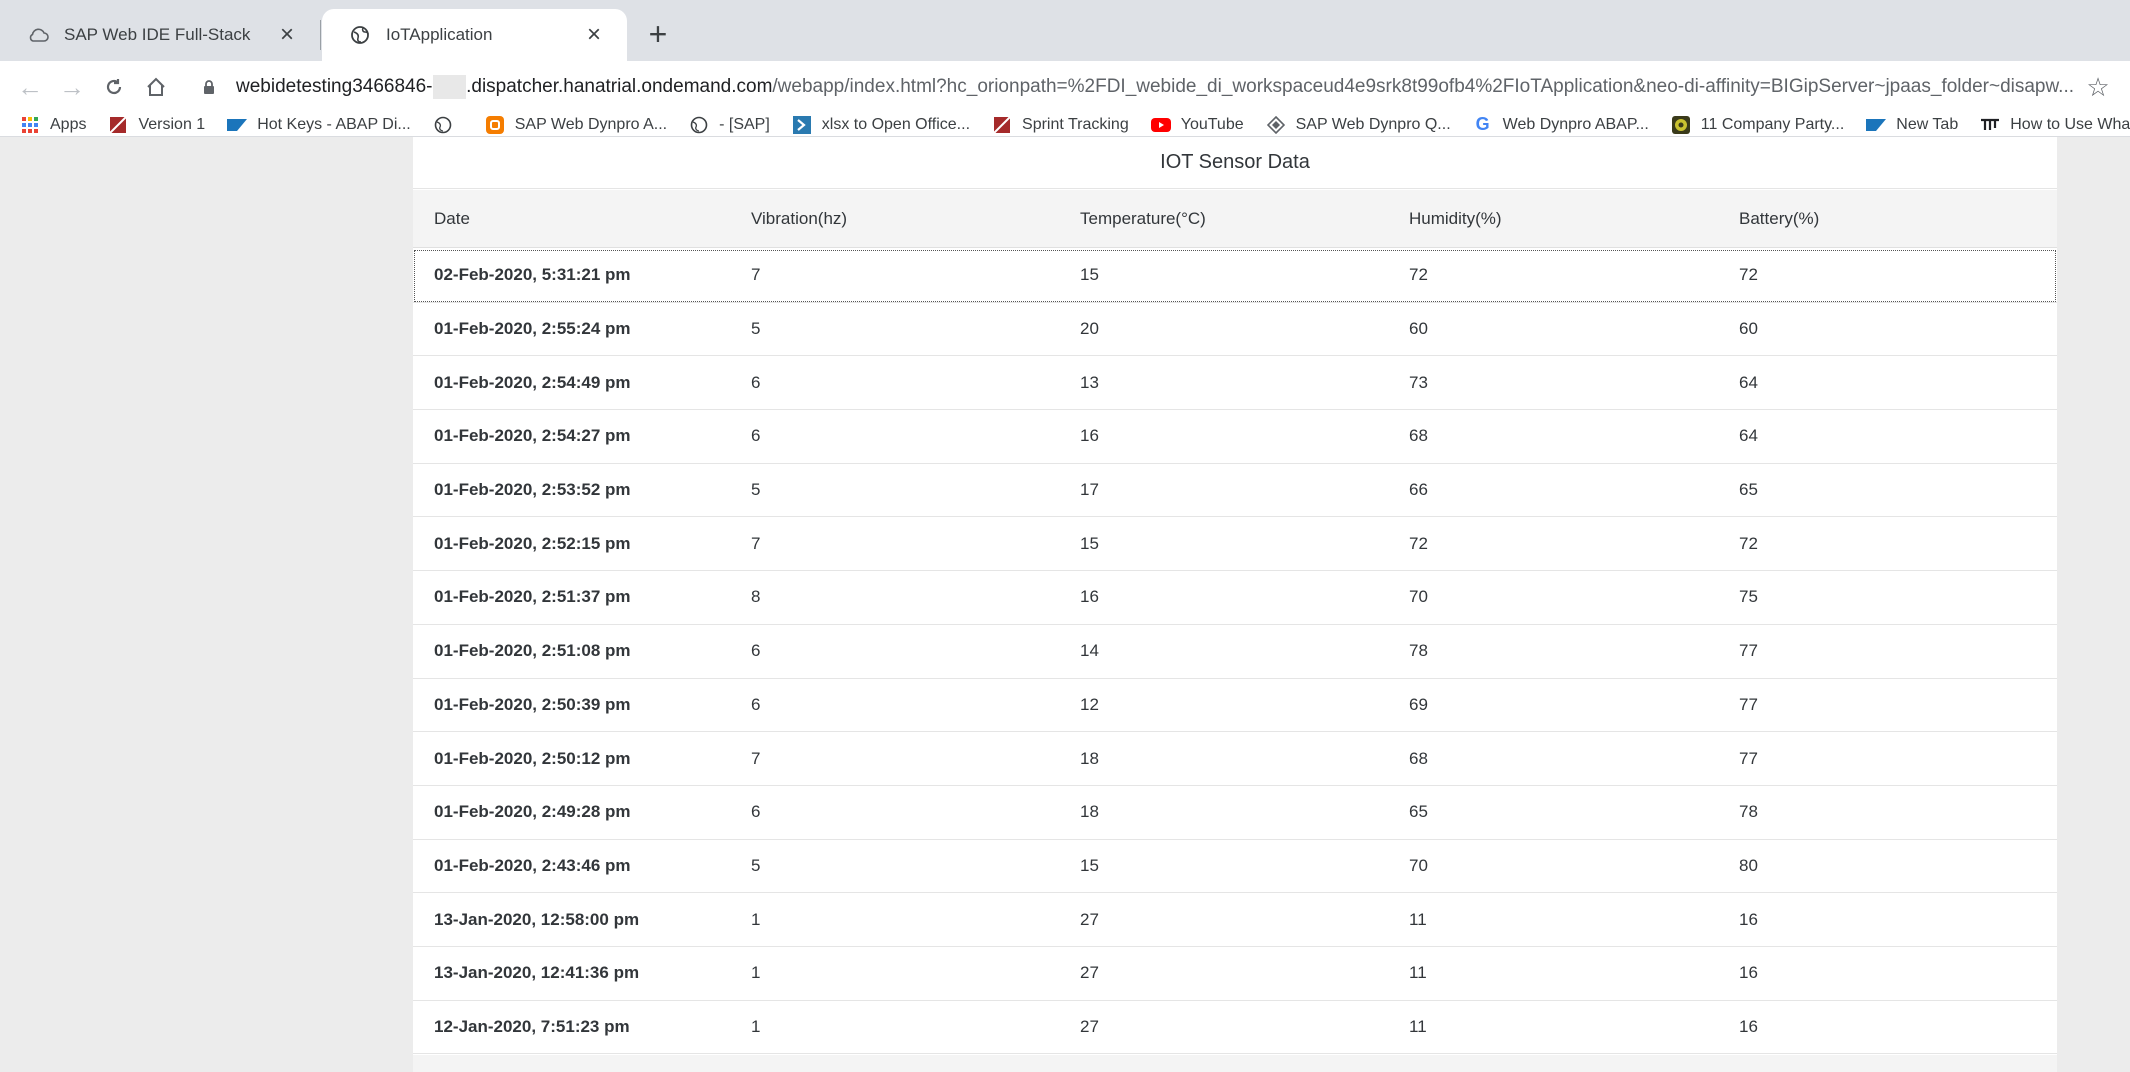  What do you see at coordinates (1235, 490) in the screenshot?
I see `table-row: 01-Feb-2020, 2:53:52 pm 5 17 66 65` at bounding box center [1235, 490].